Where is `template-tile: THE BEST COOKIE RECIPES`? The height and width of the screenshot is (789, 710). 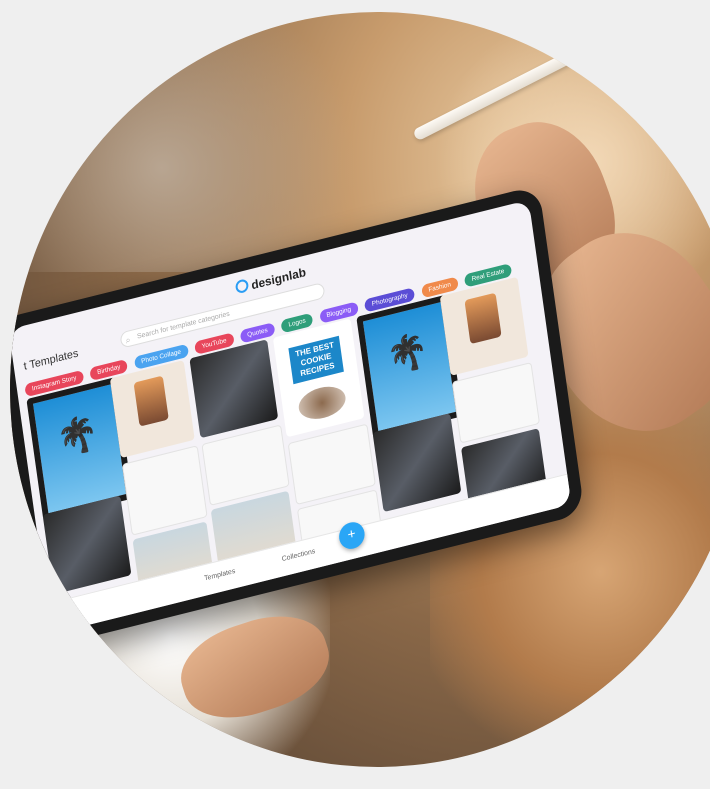 template-tile: THE BEST COOKIE RECIPES is located at coordinates (318, 378).